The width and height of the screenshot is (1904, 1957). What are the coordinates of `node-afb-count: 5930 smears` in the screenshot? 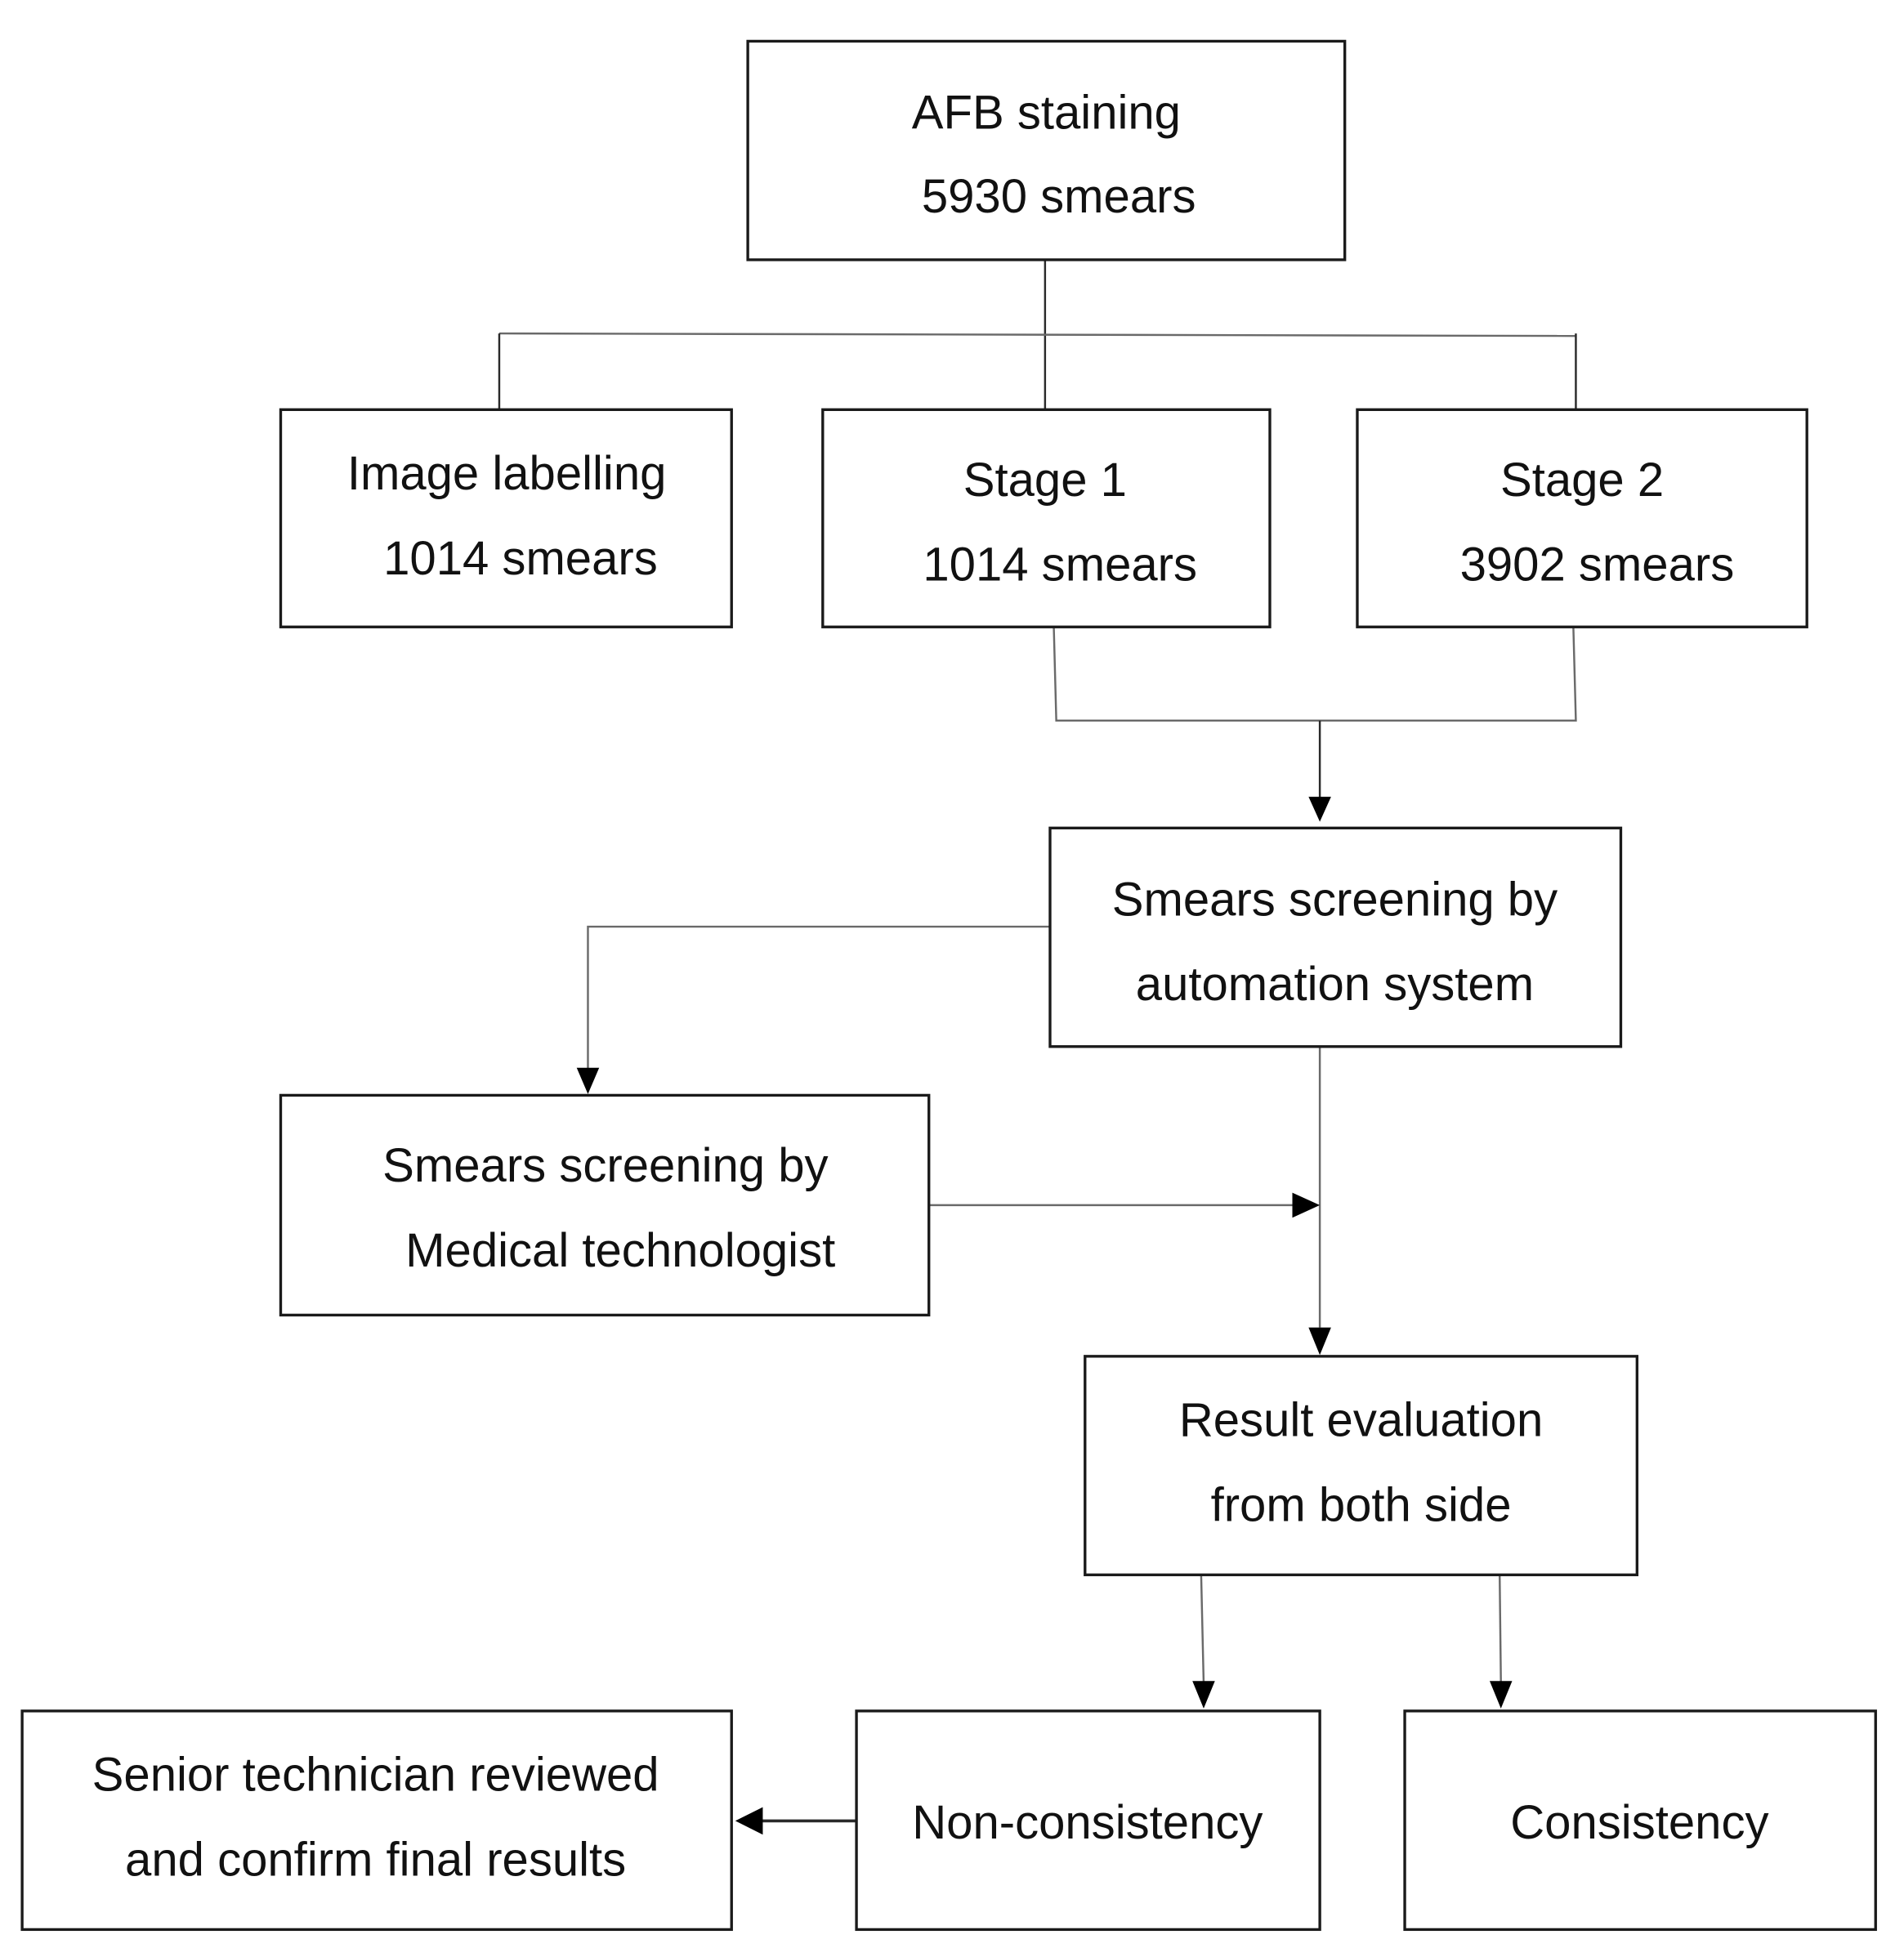 It's located at (1059, 196).